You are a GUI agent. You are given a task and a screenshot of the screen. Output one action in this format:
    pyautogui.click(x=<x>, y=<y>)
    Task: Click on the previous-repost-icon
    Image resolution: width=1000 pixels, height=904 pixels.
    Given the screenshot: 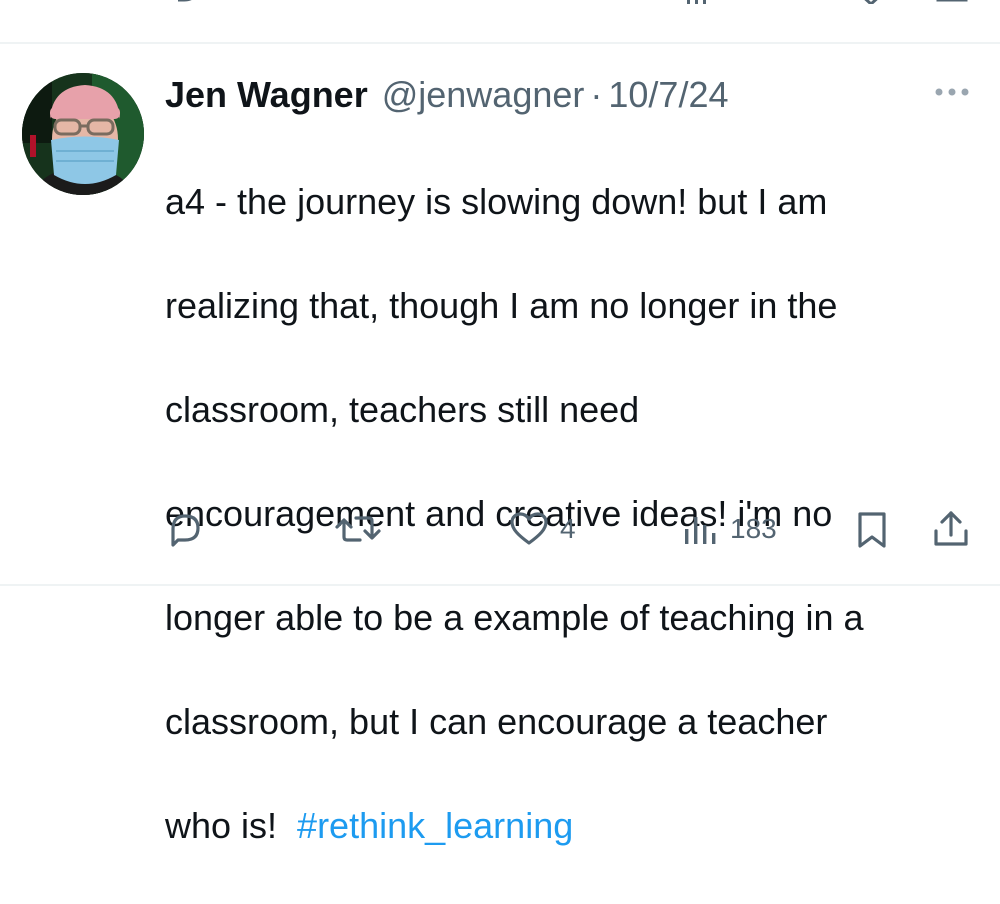 What is the action you would take?
    pyautogui.click(x=360, y=2)
    